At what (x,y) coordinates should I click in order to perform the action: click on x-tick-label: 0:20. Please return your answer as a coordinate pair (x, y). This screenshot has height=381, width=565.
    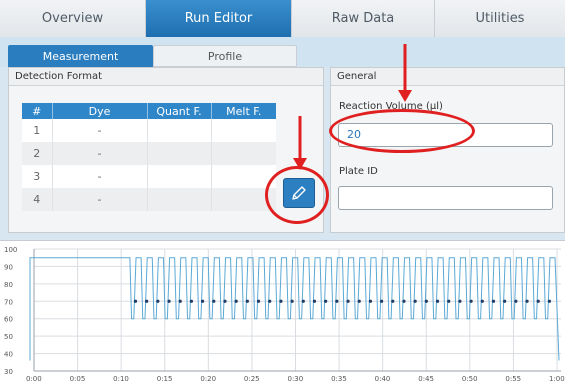
    Looking at the image, I should click on (208, 378).